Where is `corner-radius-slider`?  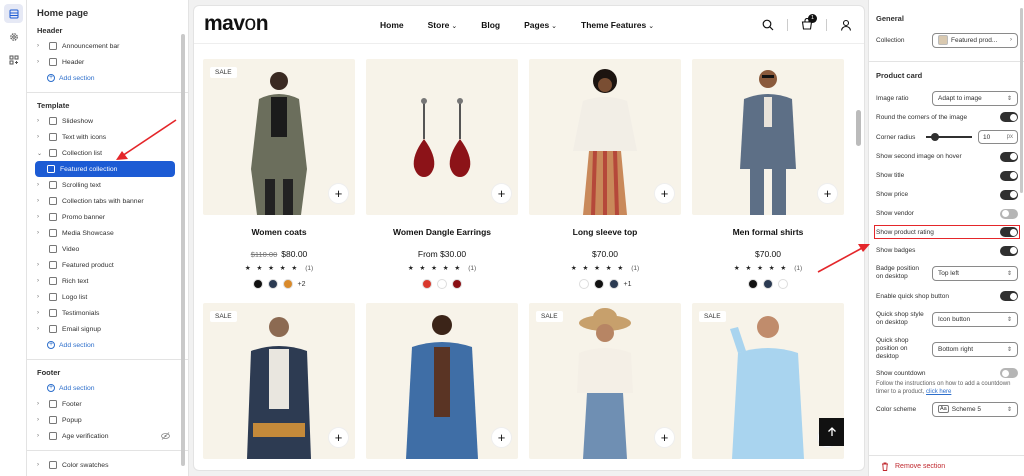
corner-radius-slider is located at coordinates (949, 137).